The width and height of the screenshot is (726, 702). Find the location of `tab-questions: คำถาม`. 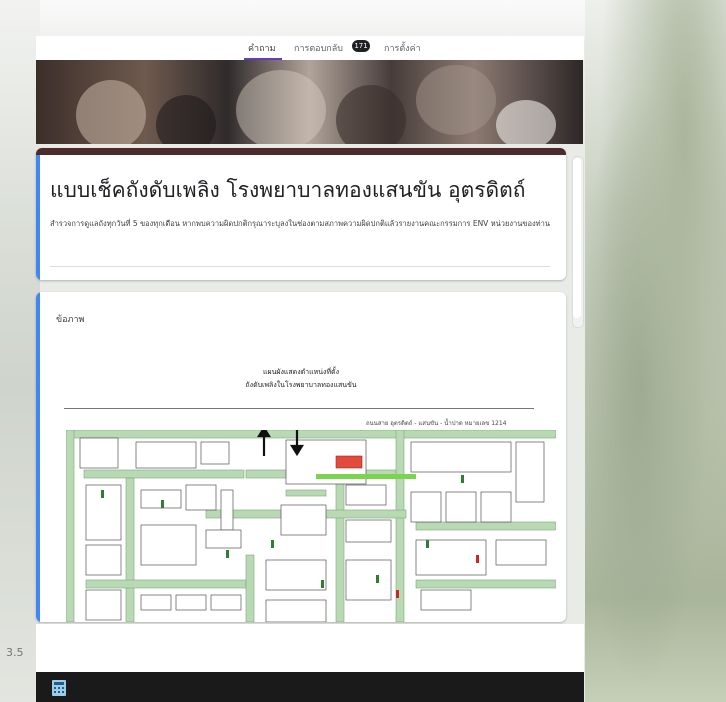

tab-questions: คำถาม is located at coordinates (262, 48).